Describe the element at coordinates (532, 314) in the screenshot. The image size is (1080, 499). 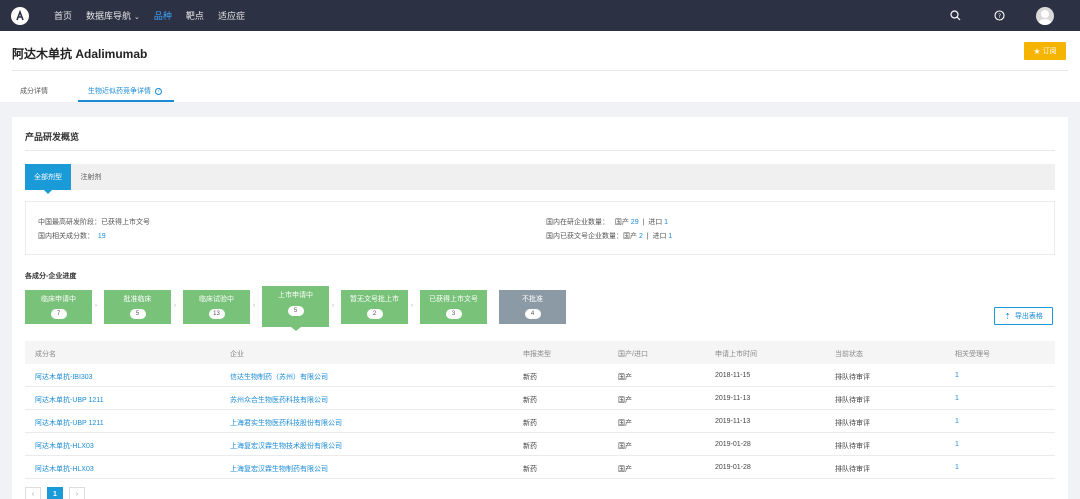
I see `stage-count: 4` at that location.